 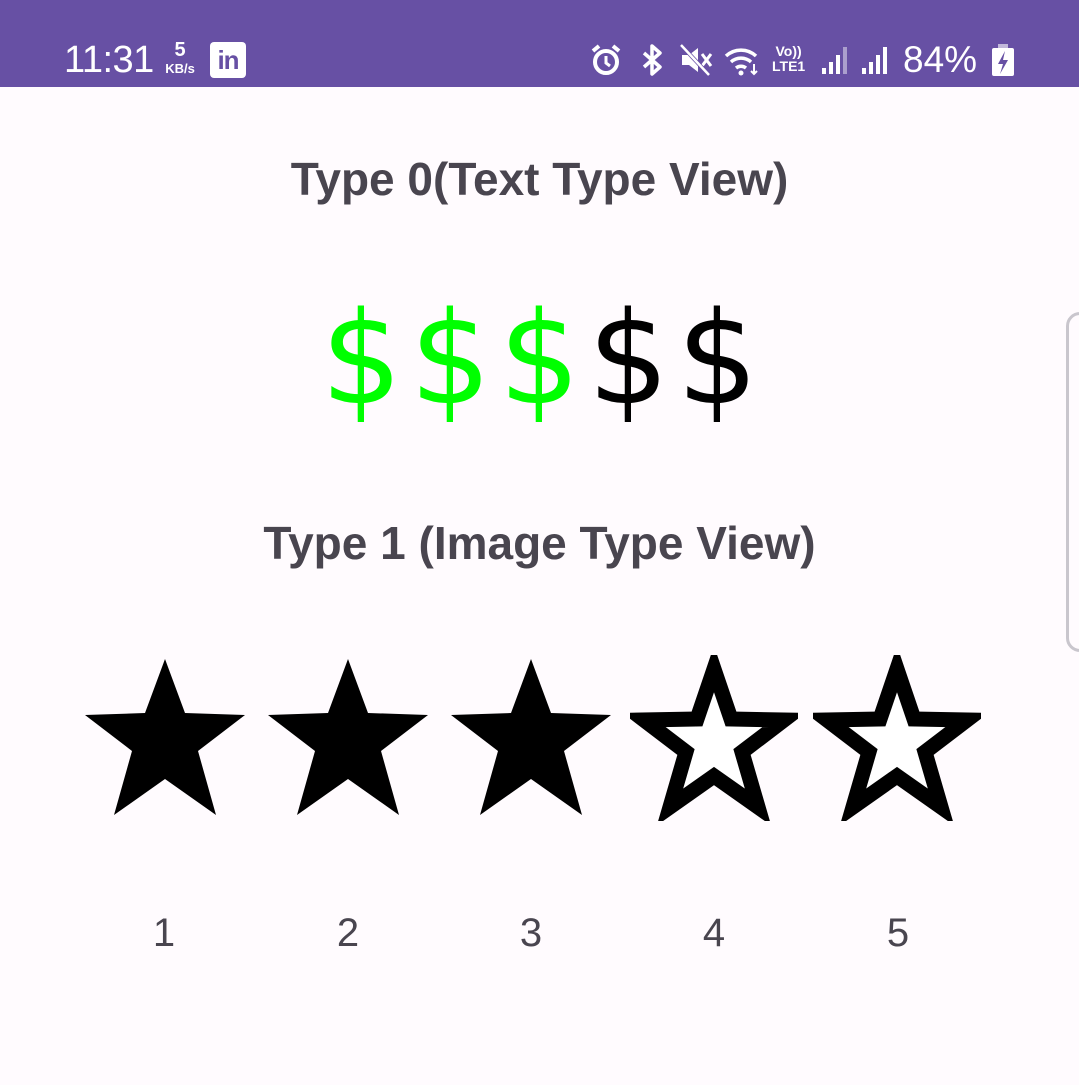 I want to click on volte-icon: Vo)) LTE1, so click(x=788, y=59).